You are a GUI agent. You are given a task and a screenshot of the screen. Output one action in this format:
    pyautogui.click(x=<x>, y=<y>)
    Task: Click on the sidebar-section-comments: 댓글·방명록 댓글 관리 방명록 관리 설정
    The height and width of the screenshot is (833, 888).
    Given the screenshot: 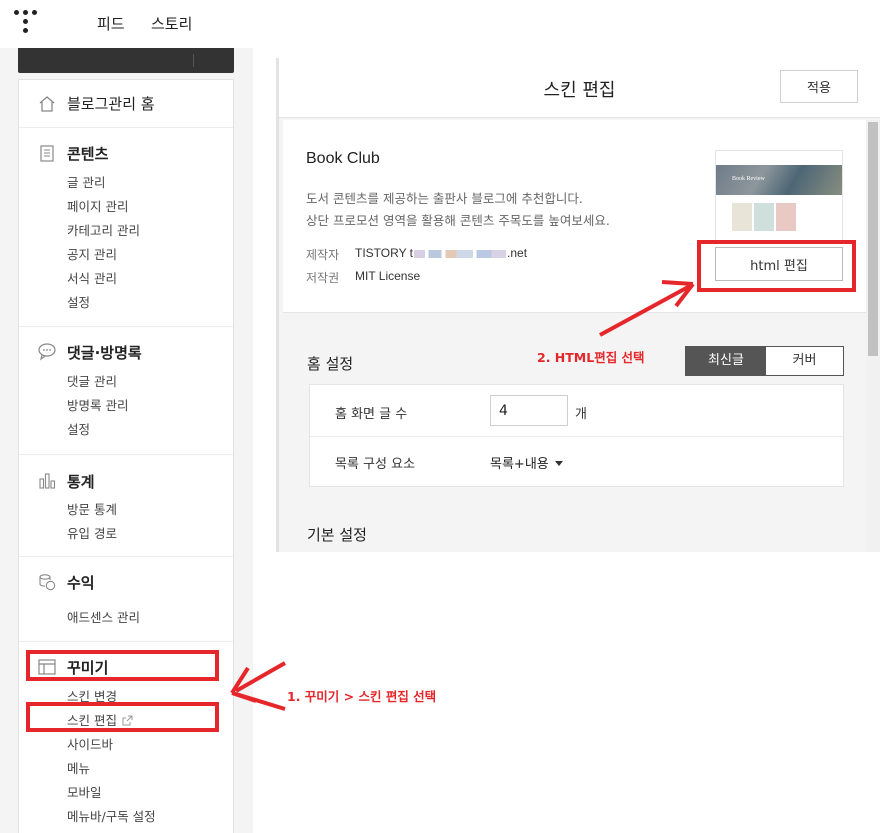 What is the action you would take?
    pyautogui.click(x=126, y=390)
    